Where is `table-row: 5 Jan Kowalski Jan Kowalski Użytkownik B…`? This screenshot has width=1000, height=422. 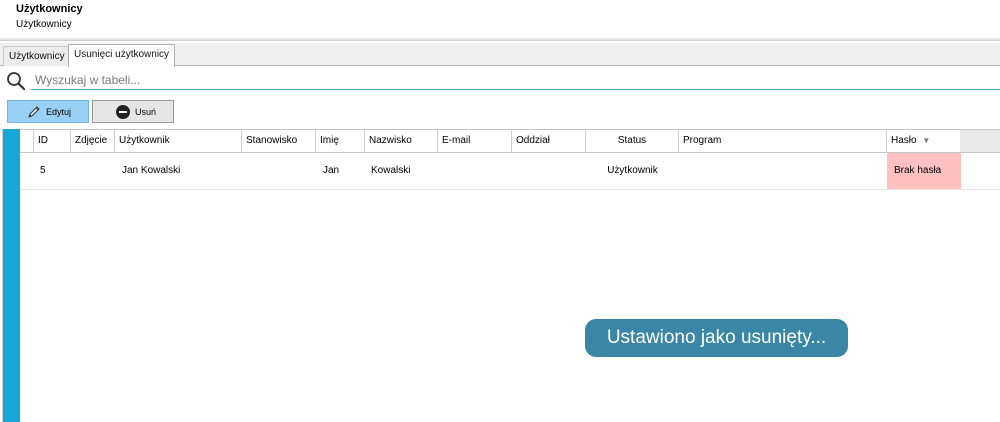
table-row: 5 Jan Kowalski Jan Kowalski Użytkownik B… is located at coordinates (510, 171).